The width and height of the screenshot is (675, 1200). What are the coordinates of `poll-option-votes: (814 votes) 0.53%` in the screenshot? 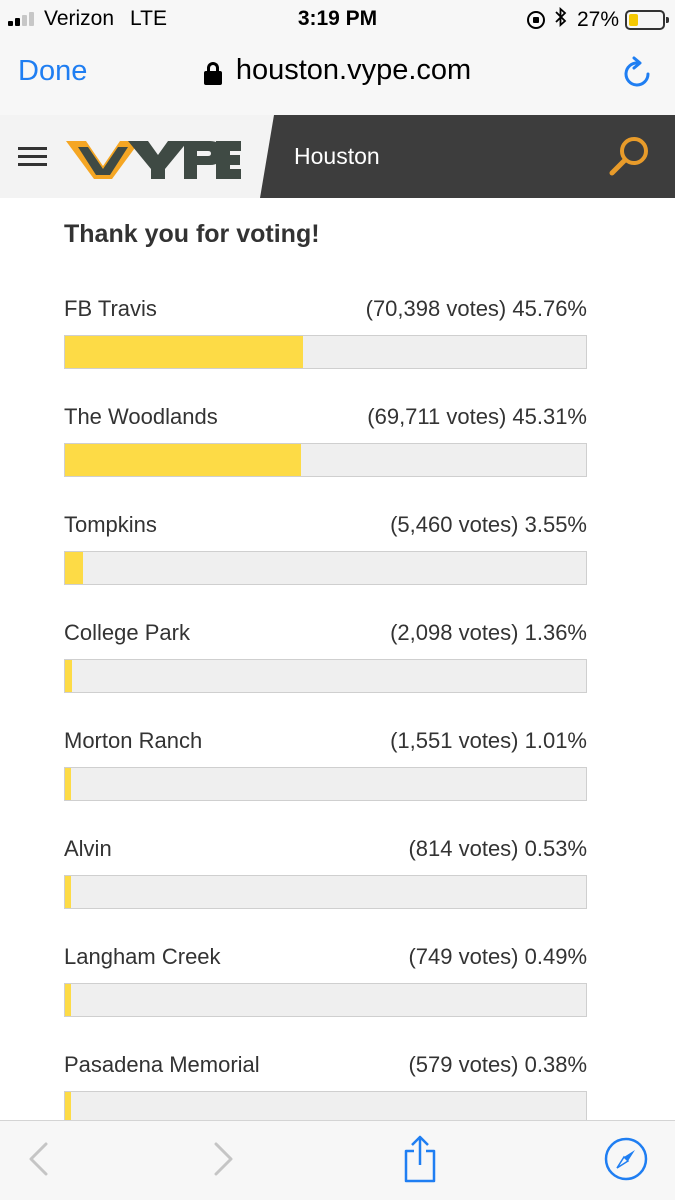 It's located at (497, 848).